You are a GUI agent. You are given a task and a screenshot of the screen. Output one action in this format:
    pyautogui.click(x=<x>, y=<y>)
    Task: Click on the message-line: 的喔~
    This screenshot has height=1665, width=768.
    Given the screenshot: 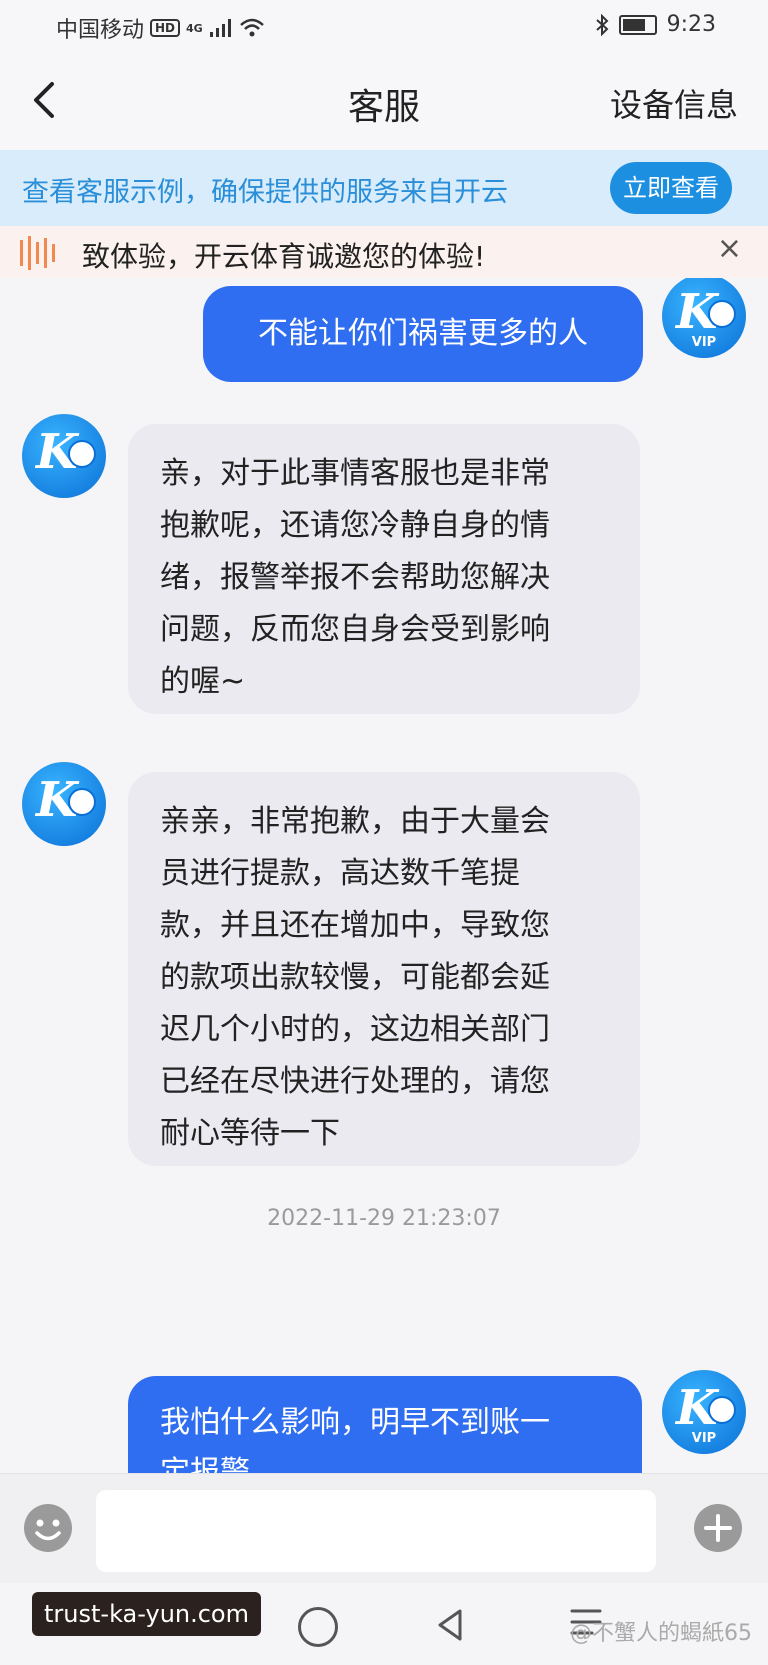 What is the action you would take?
    pyautogui.click(x=203, y=681)
    